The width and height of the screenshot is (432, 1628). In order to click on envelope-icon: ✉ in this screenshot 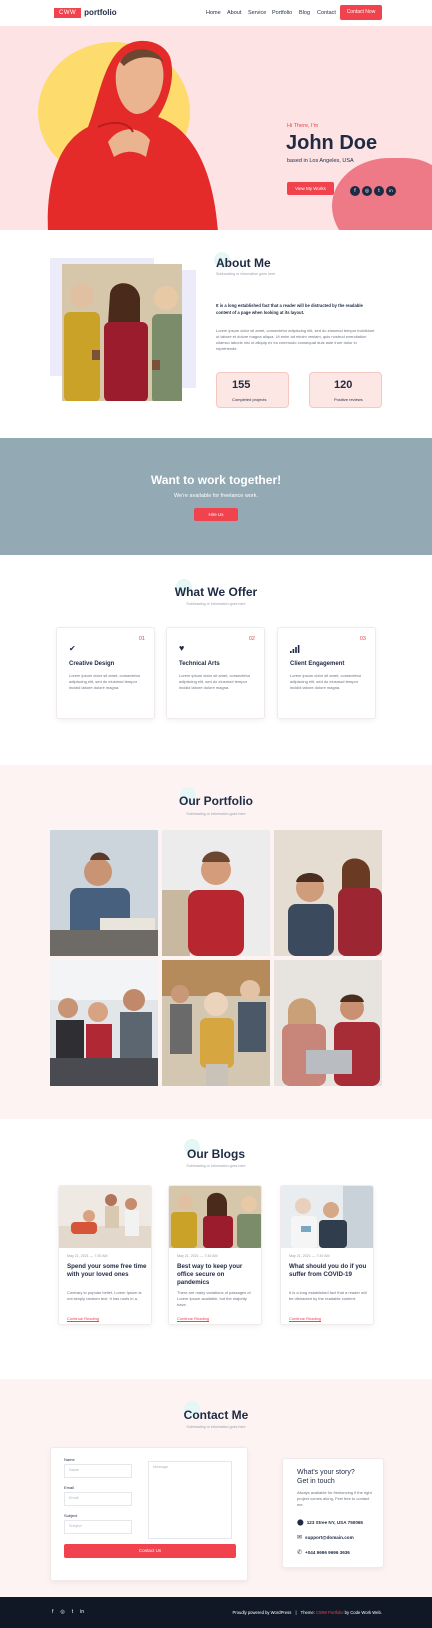, I will do `click(300, 1538)`.